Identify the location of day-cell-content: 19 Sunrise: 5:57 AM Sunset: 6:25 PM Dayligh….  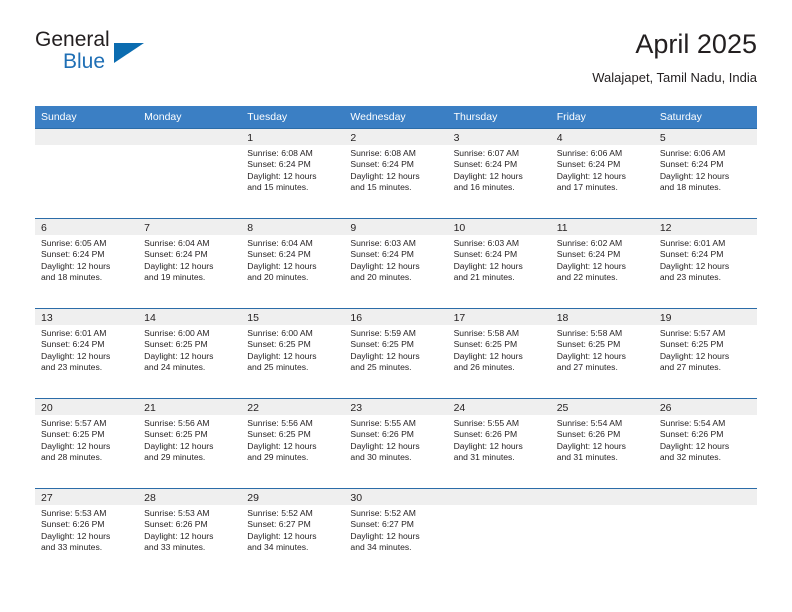
(705, 353).